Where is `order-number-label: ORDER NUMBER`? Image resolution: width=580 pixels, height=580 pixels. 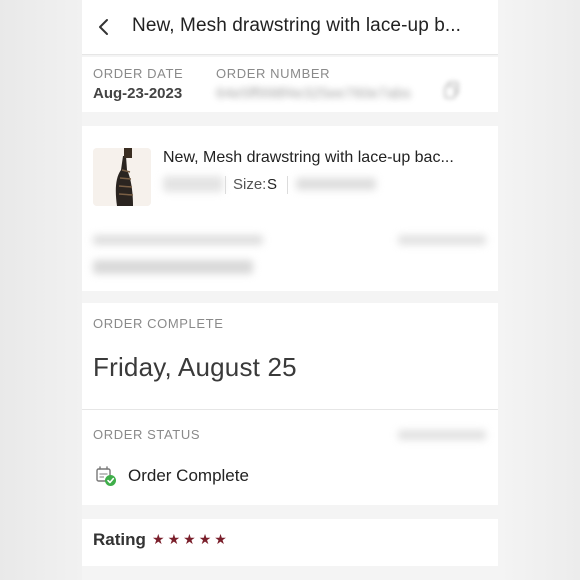
order-number-label: ORDER NUMBER is located at coordinates (273, 73).